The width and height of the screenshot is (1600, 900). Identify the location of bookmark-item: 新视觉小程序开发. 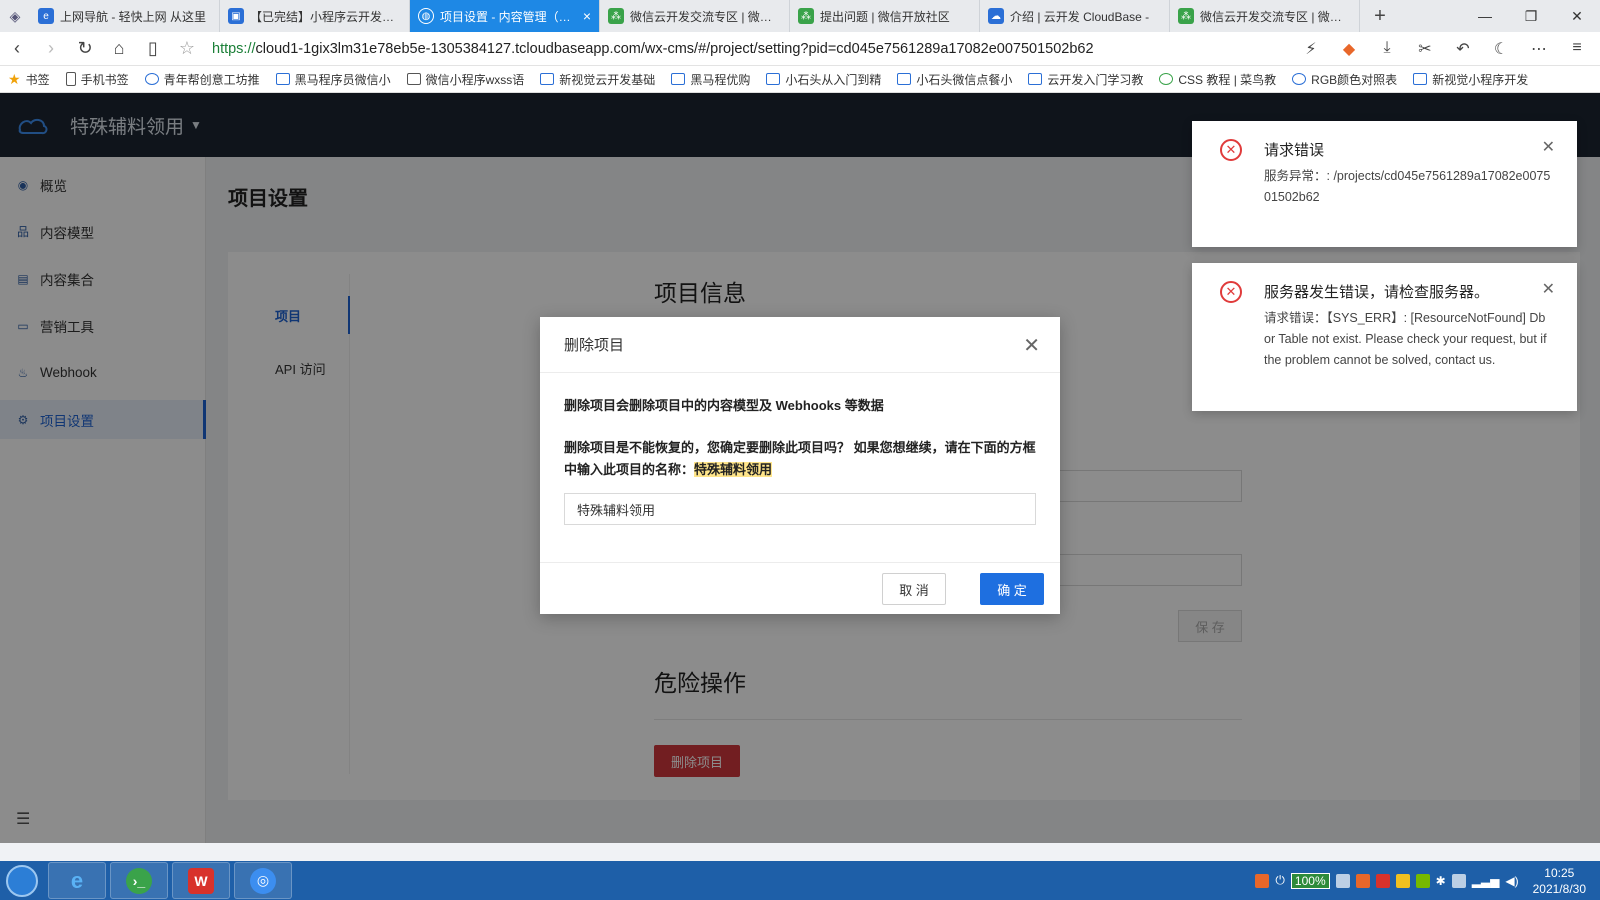
(1470, 79).